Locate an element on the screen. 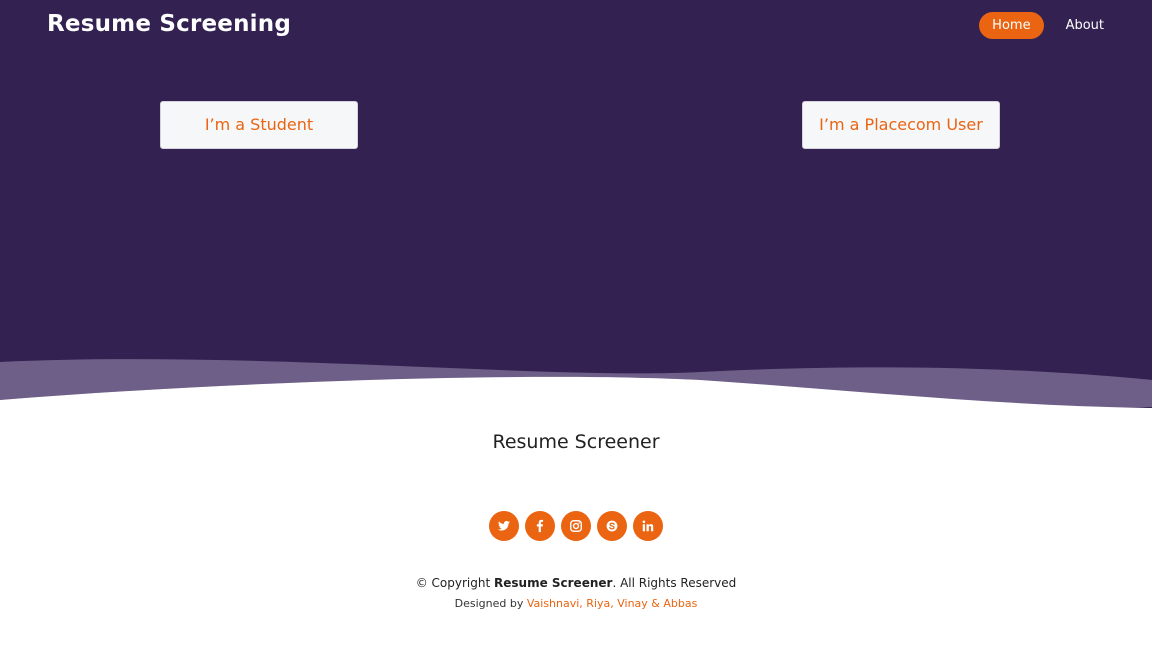 This screenshot has width=1152, height=652. linkedin-icon is located at coordinates (648, 526).